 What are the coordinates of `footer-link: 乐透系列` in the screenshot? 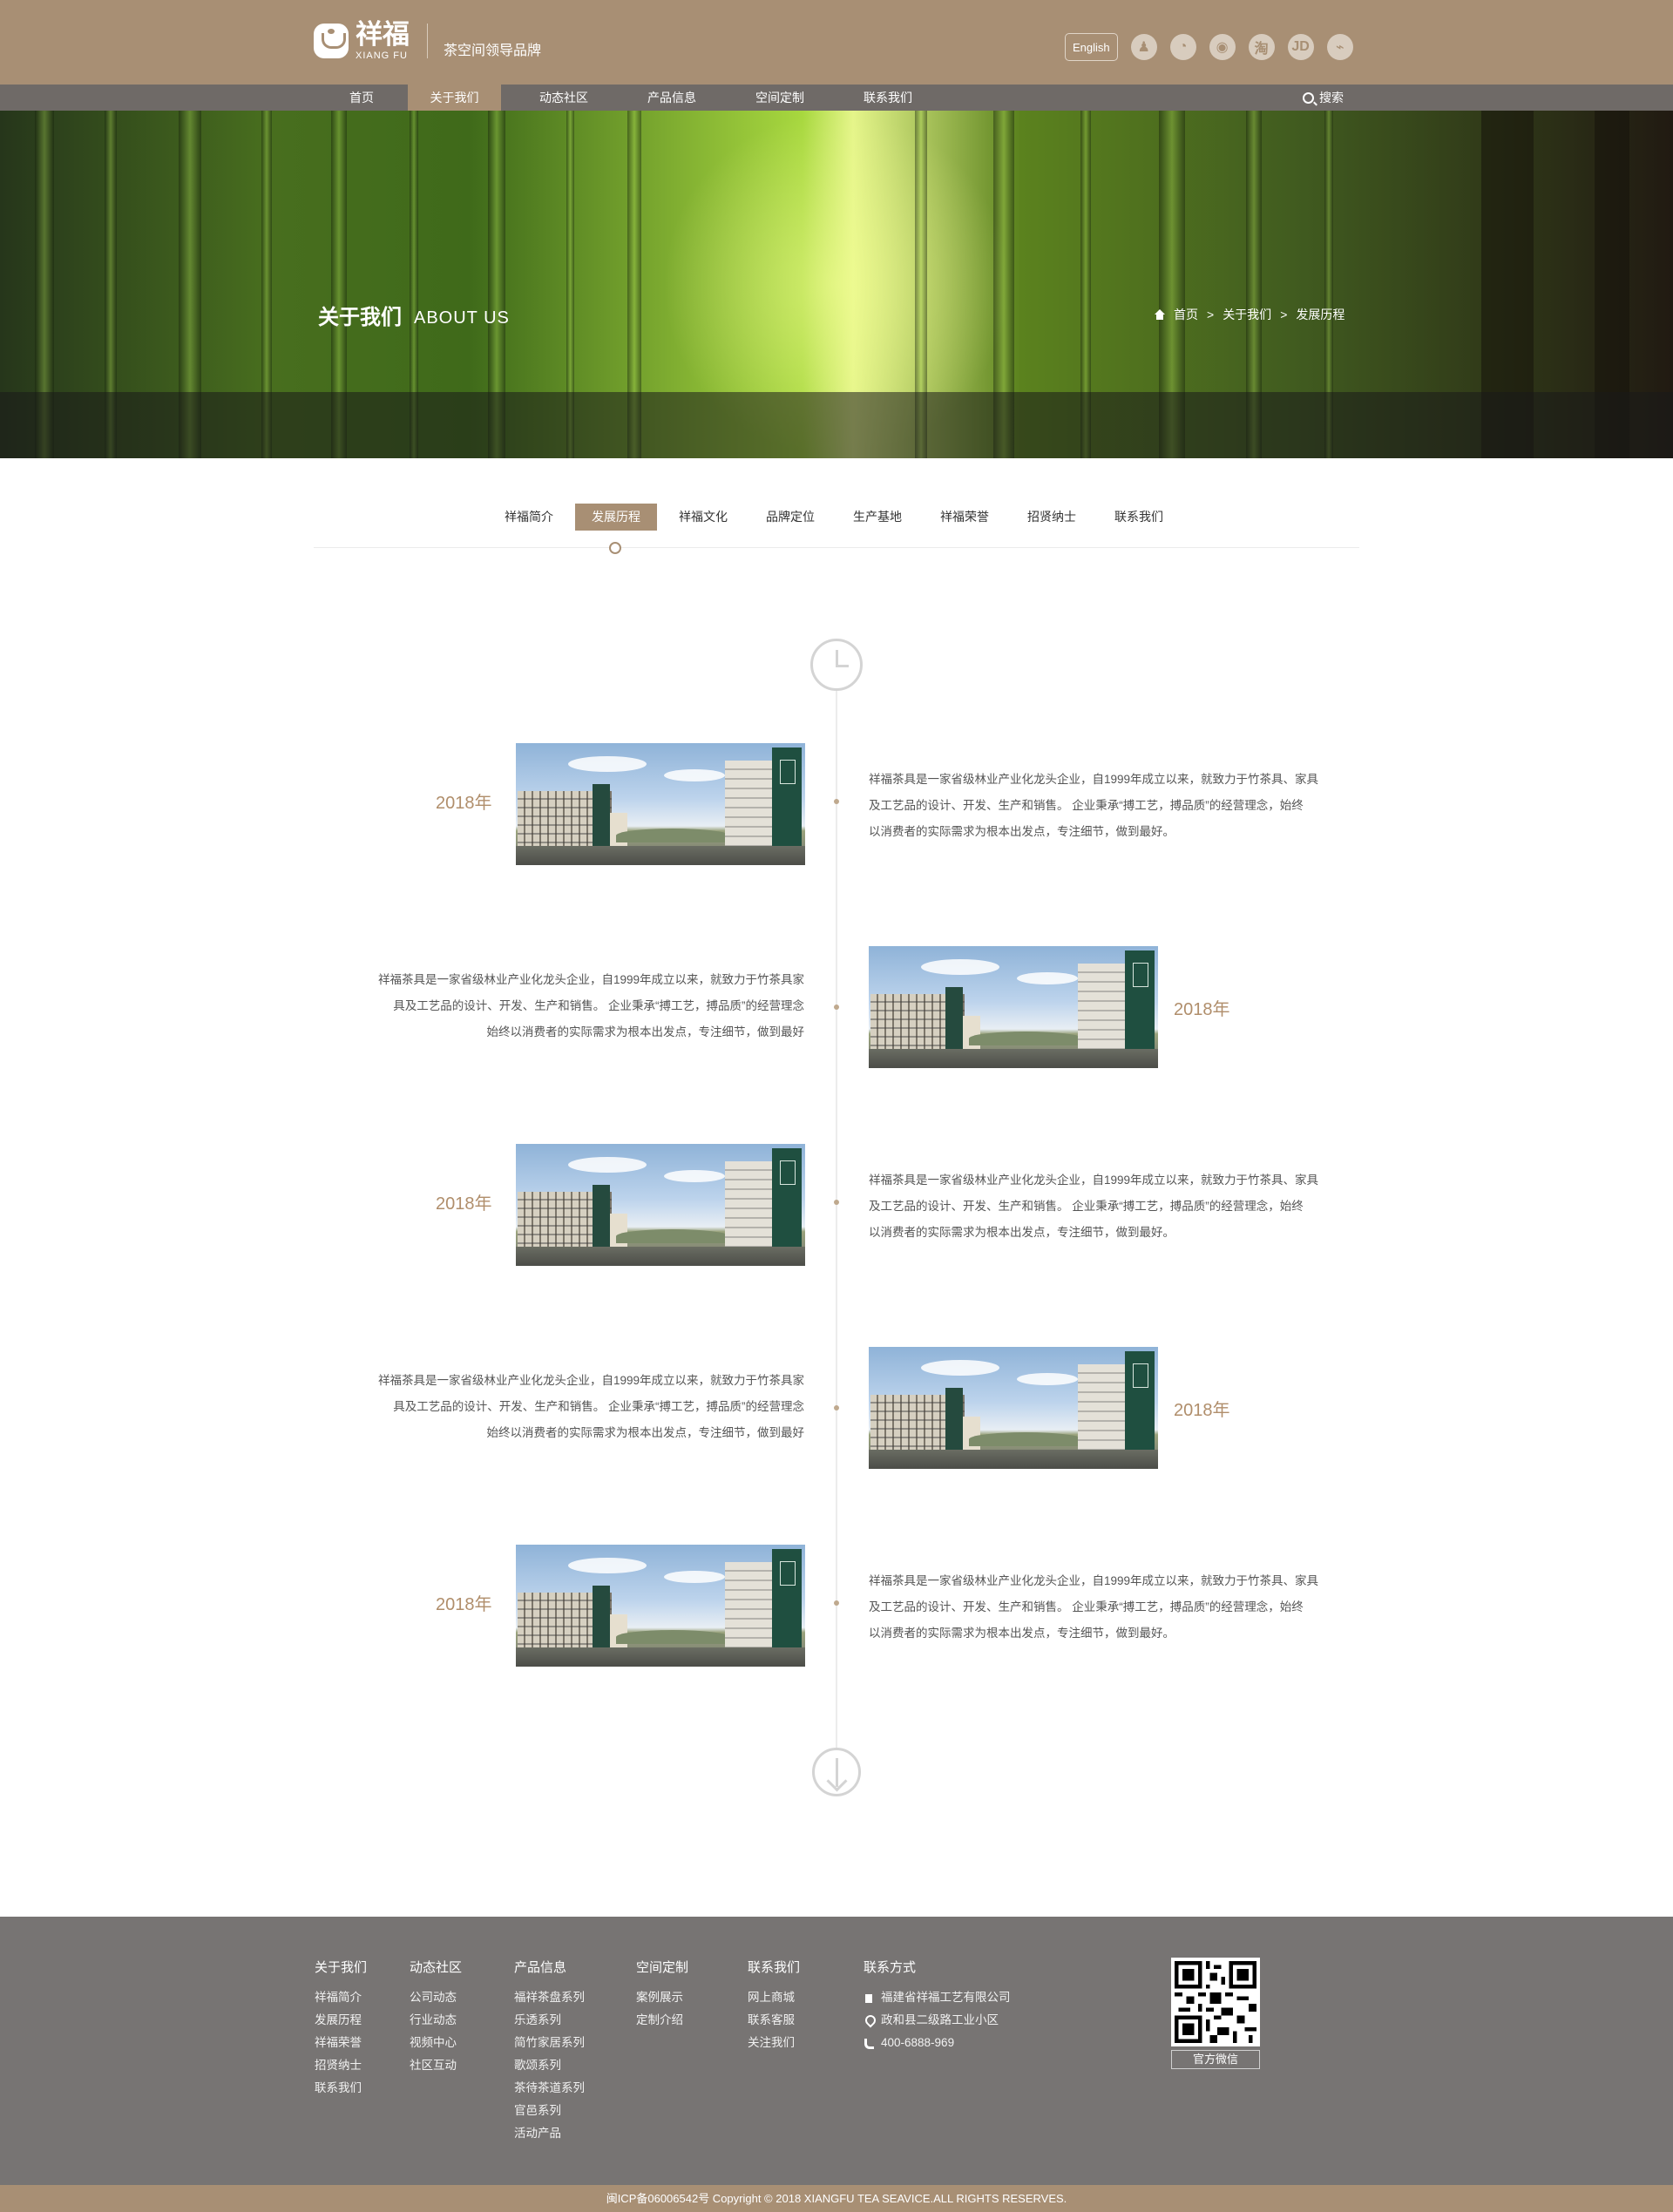 It's located at (549, 2020).